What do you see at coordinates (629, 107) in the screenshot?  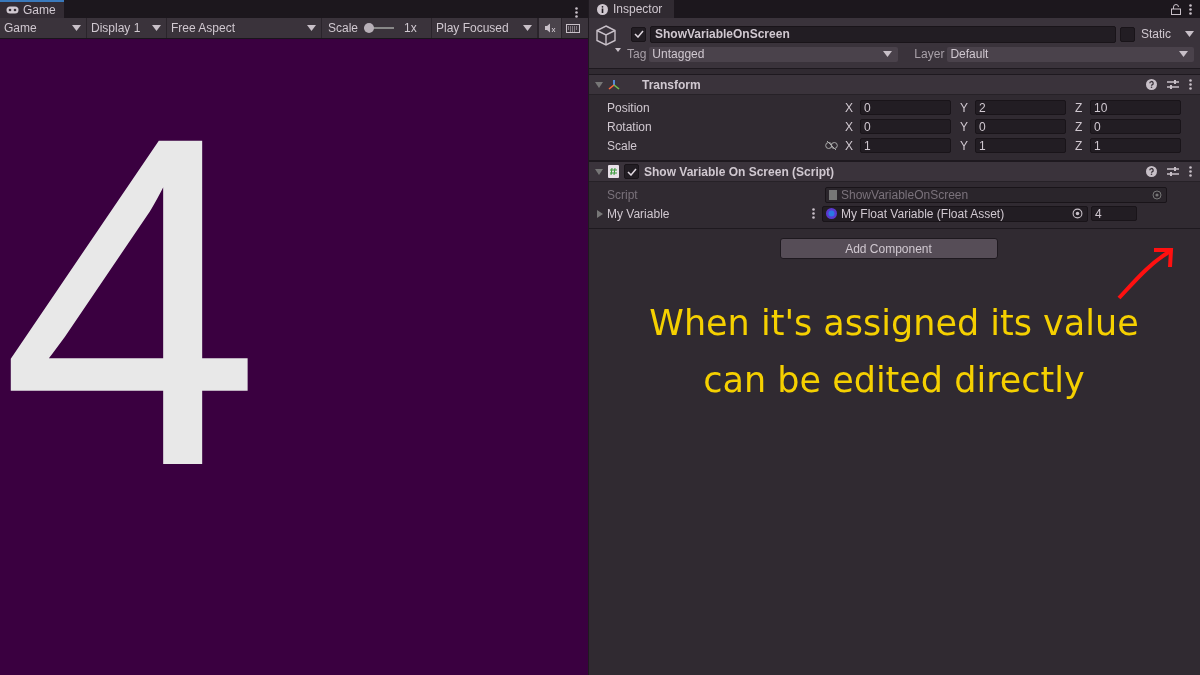 I see `property-label: Position` at bounding box center [629, 107].